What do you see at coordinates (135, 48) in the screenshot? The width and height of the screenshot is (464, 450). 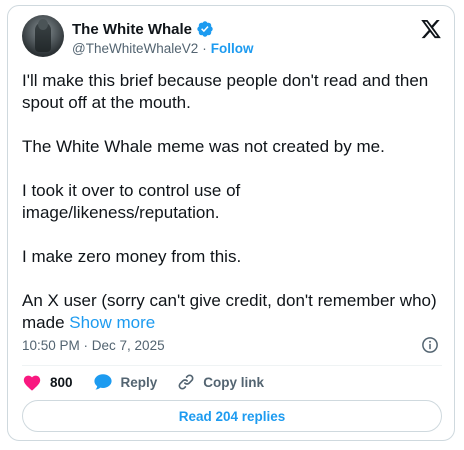 I see `author-handle: @TheWhiteWhaleV2` at bounding box center [135, 48].